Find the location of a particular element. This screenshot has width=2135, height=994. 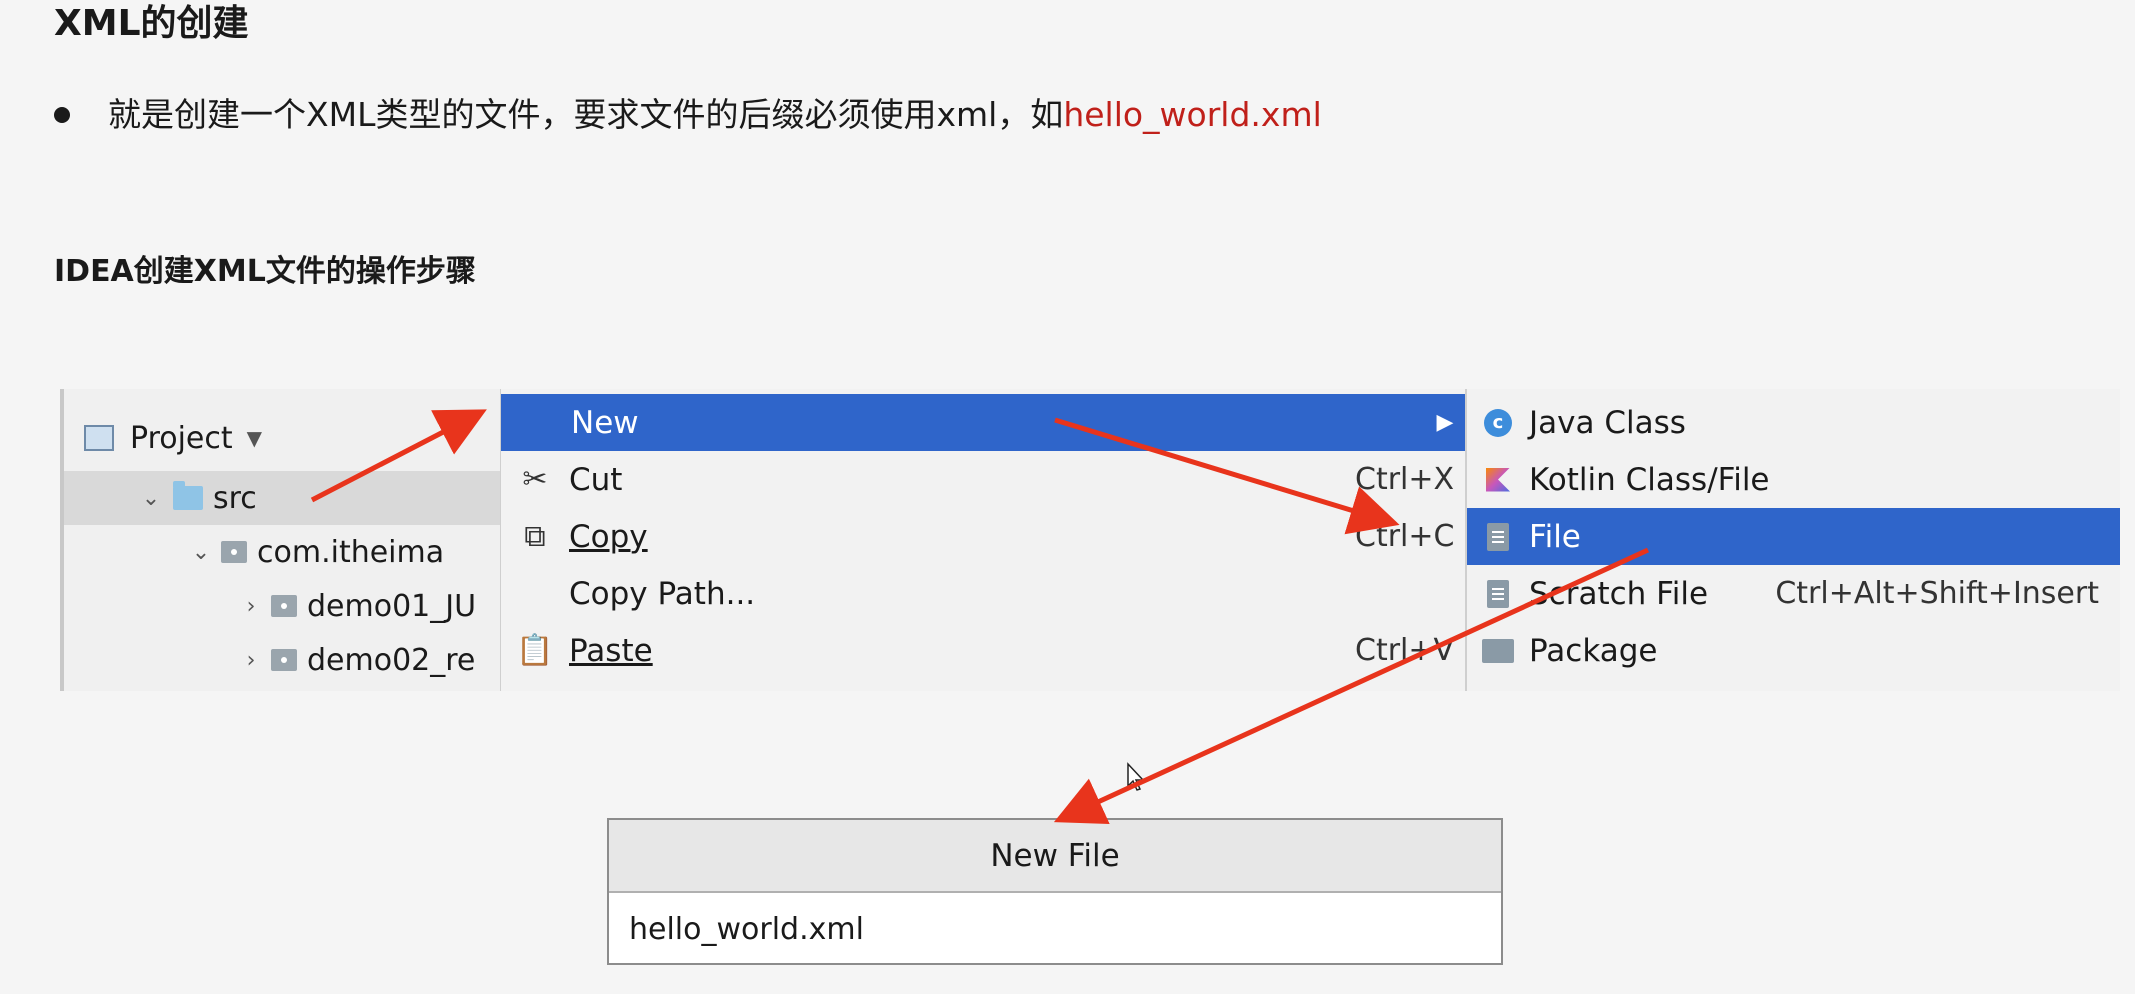

tree-label: com.itheima is located at coordinates (351, 552).